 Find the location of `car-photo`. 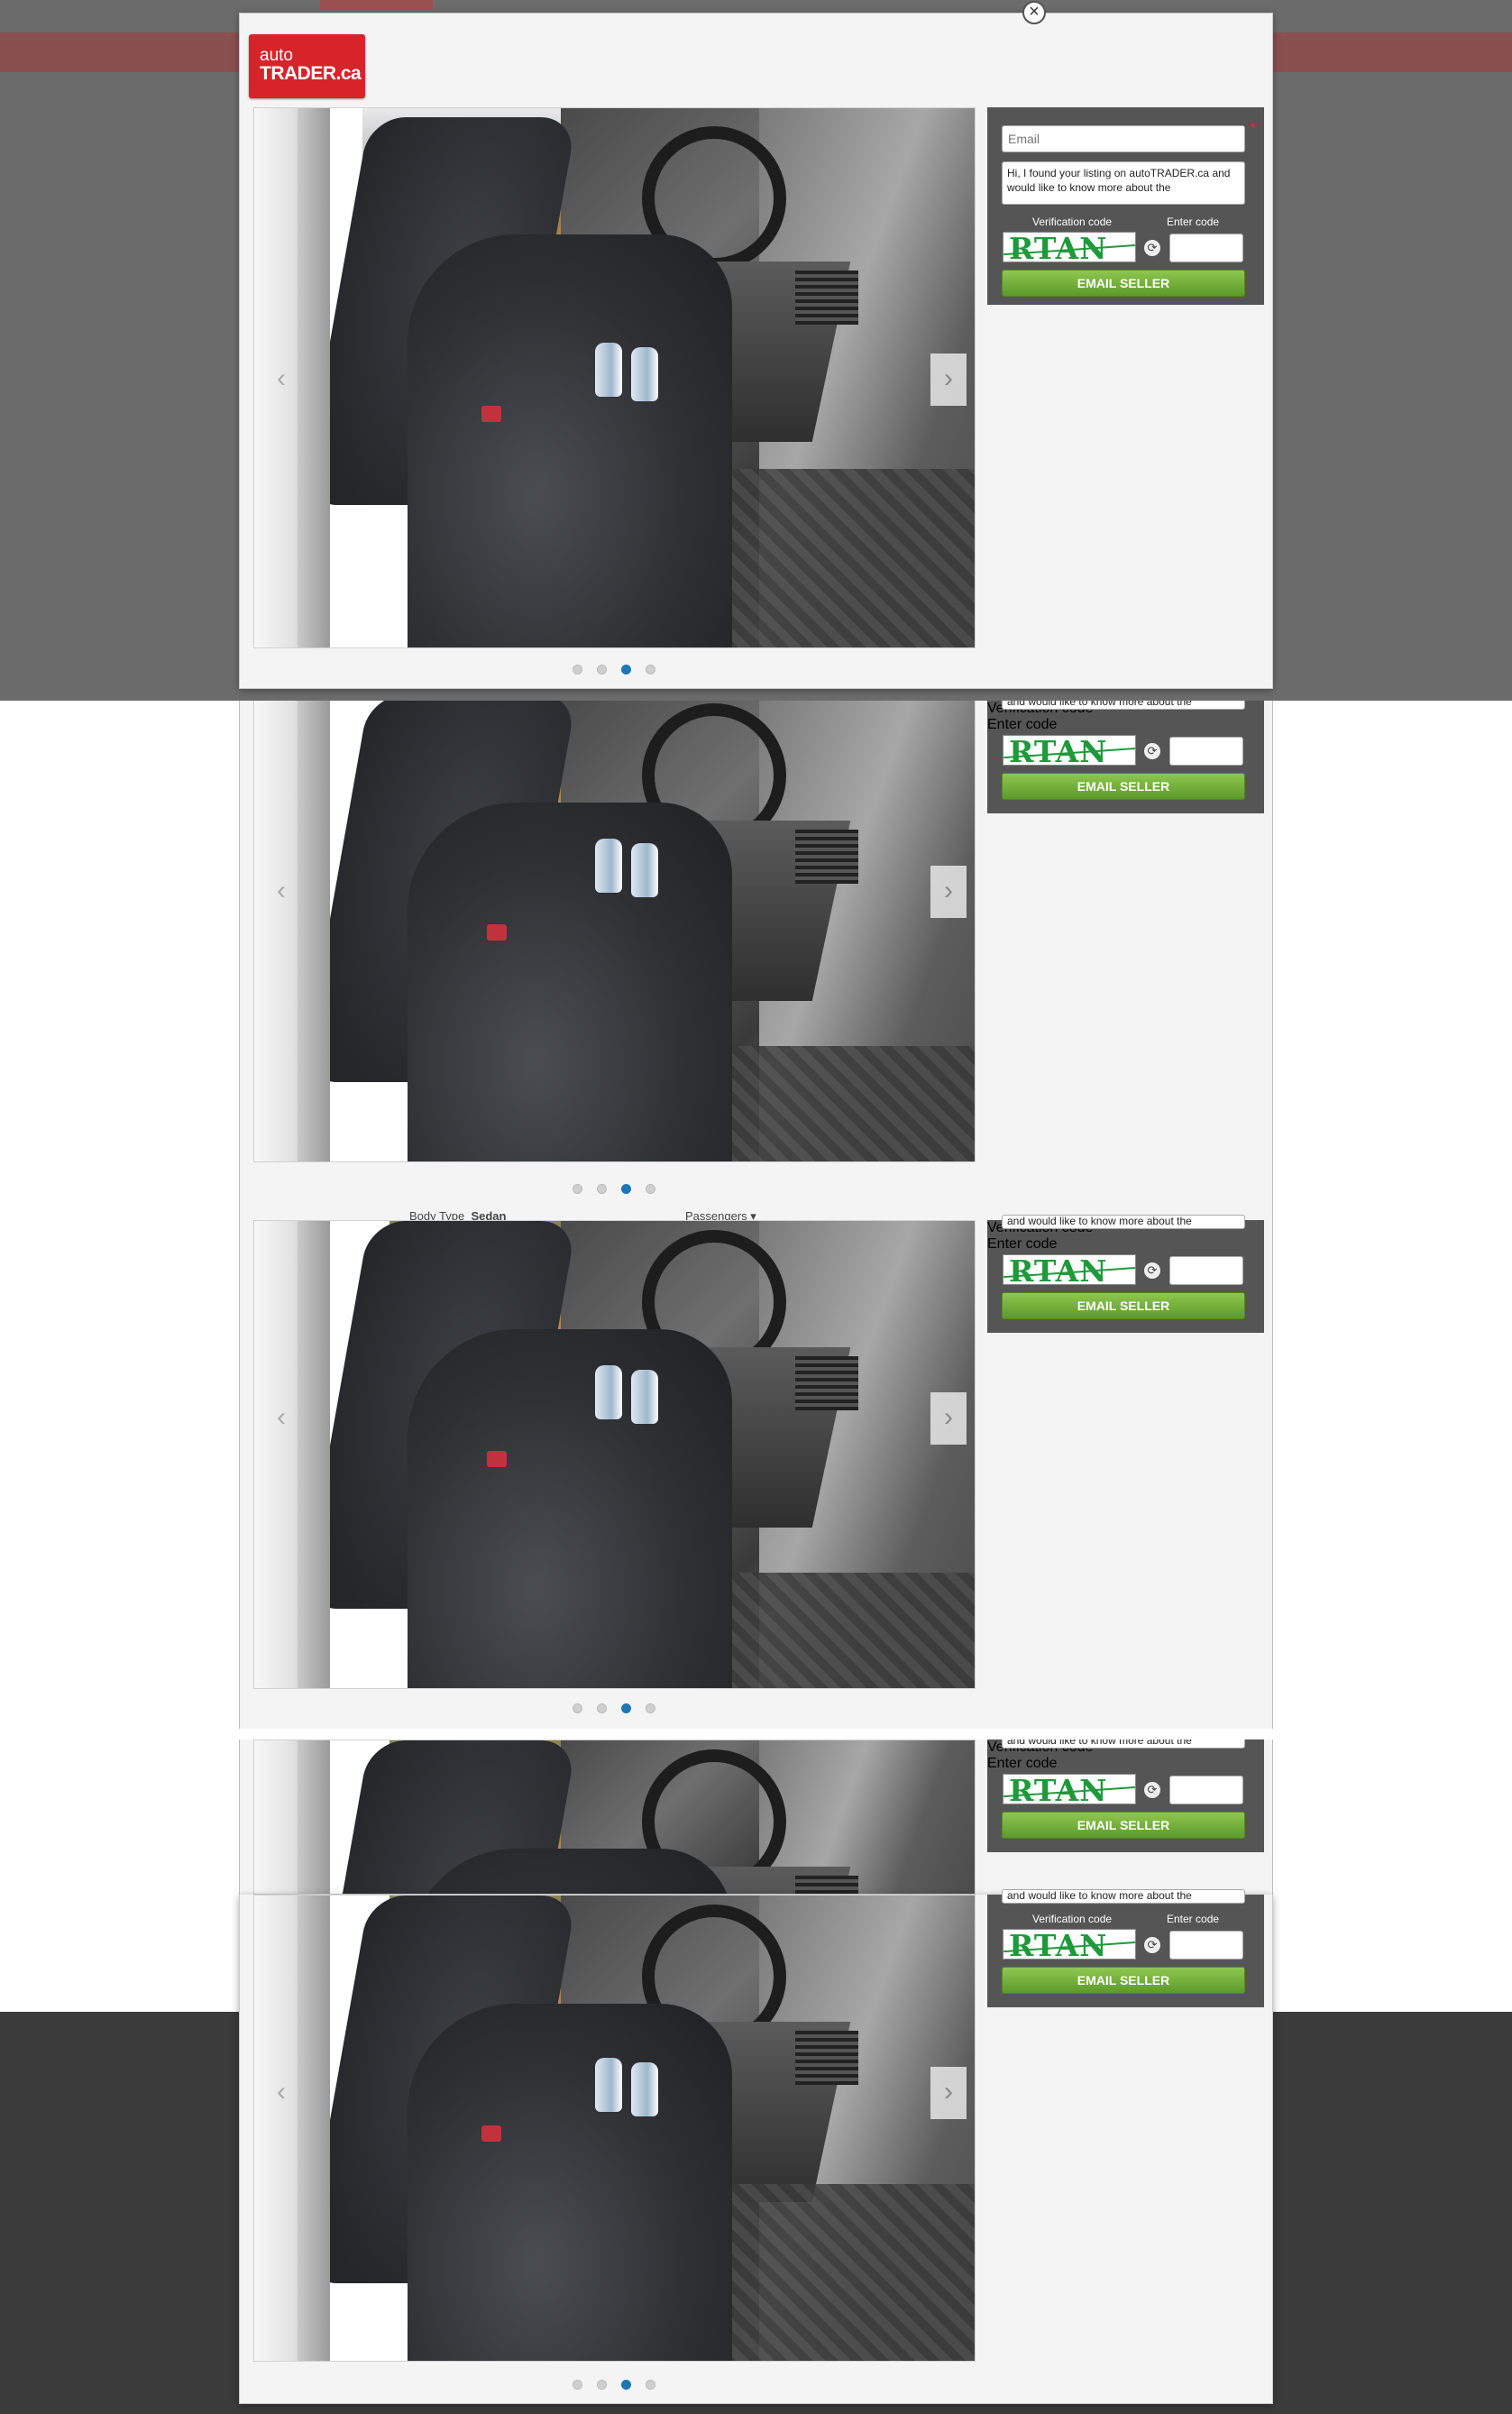

car-photo is located at coordinates (615, 1817).